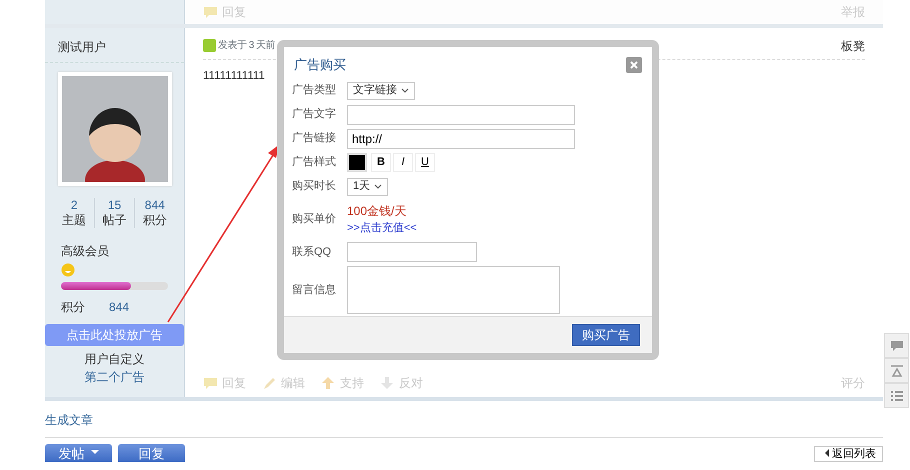 The image size is (910, 470). I want to click on field-label: 广告样式, so click(314, 162).